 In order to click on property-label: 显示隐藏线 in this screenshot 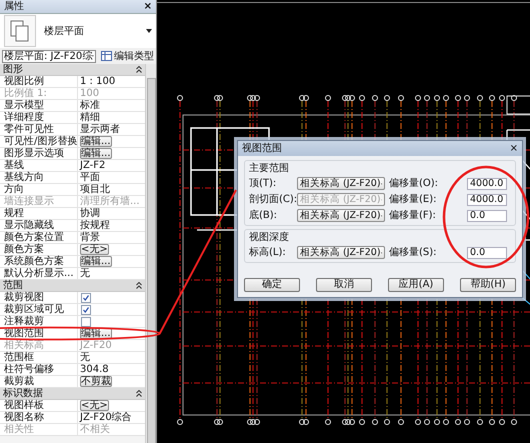, I will do `click(39, 225)`.